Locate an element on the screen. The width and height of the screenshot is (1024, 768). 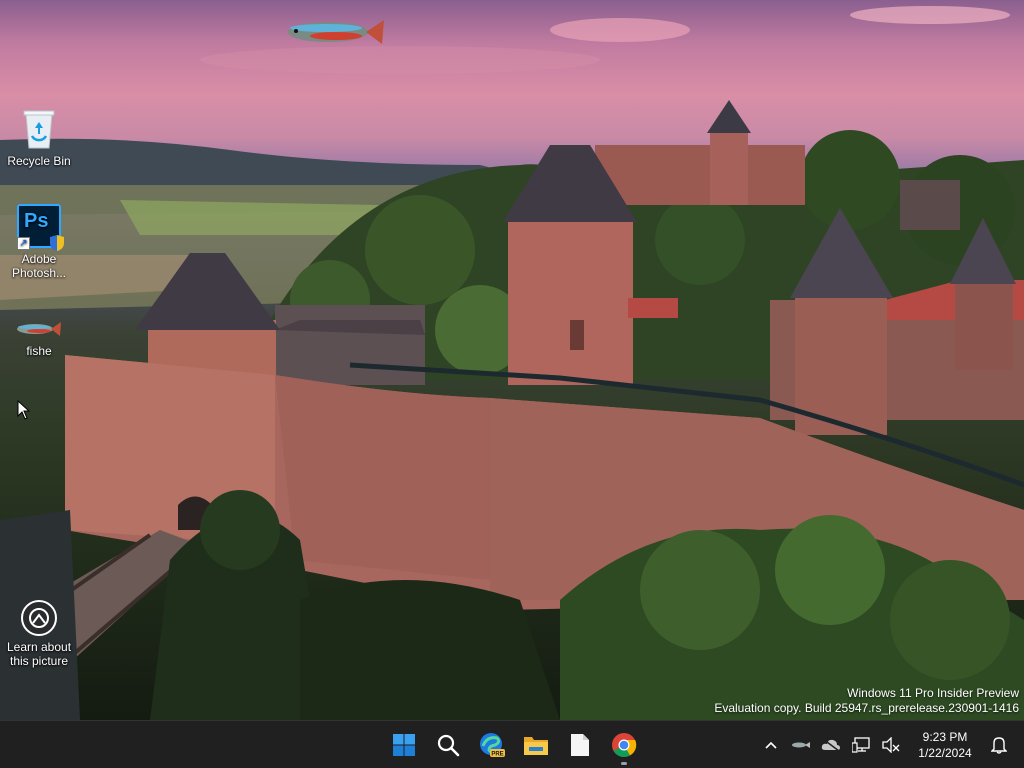
folder-icon is located at coordinates (536, 746).